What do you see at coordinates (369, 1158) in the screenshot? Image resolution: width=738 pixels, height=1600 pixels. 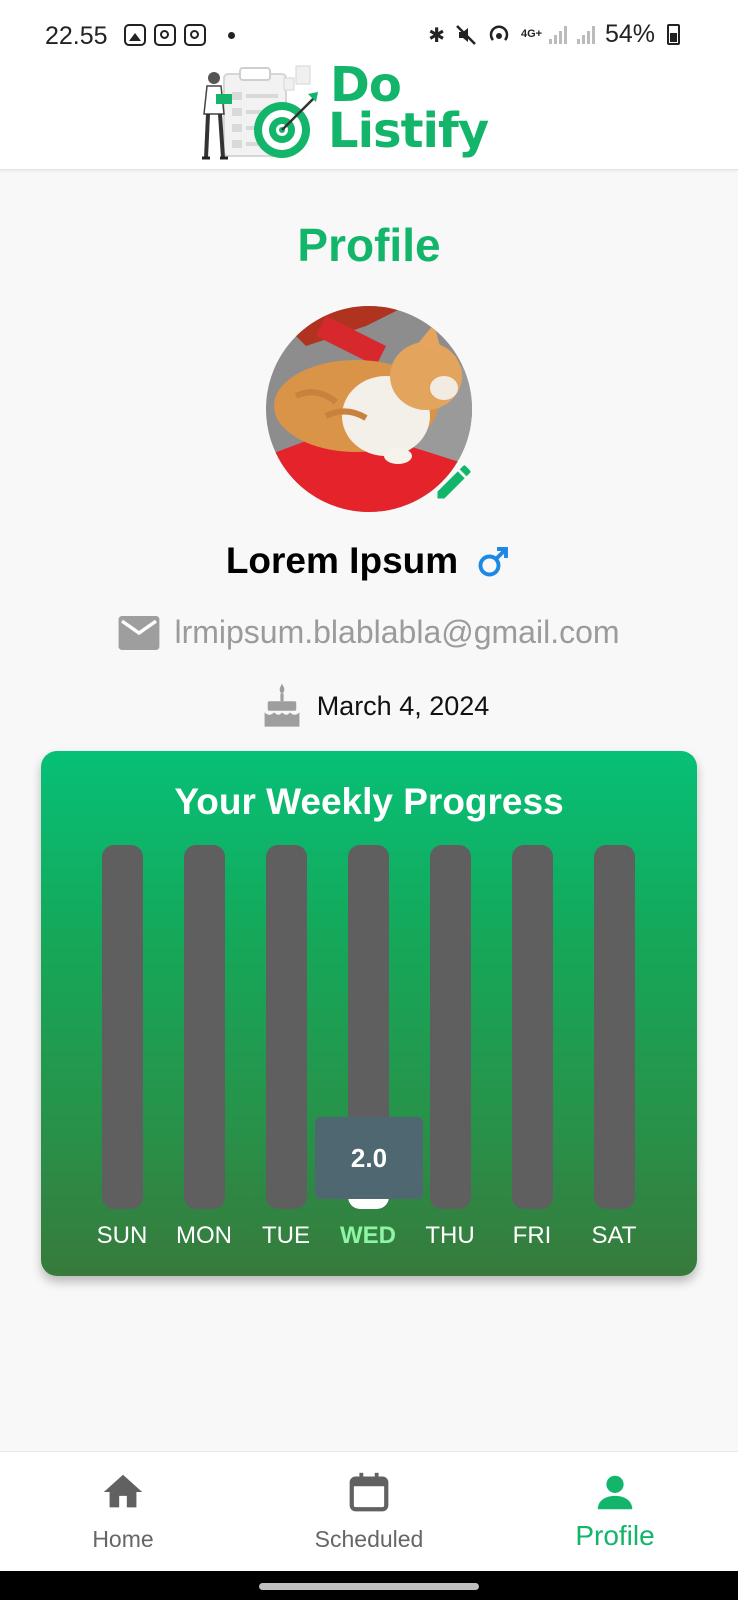 I see `value-tooltip: 2.0` at bounding box center [369, 1158].